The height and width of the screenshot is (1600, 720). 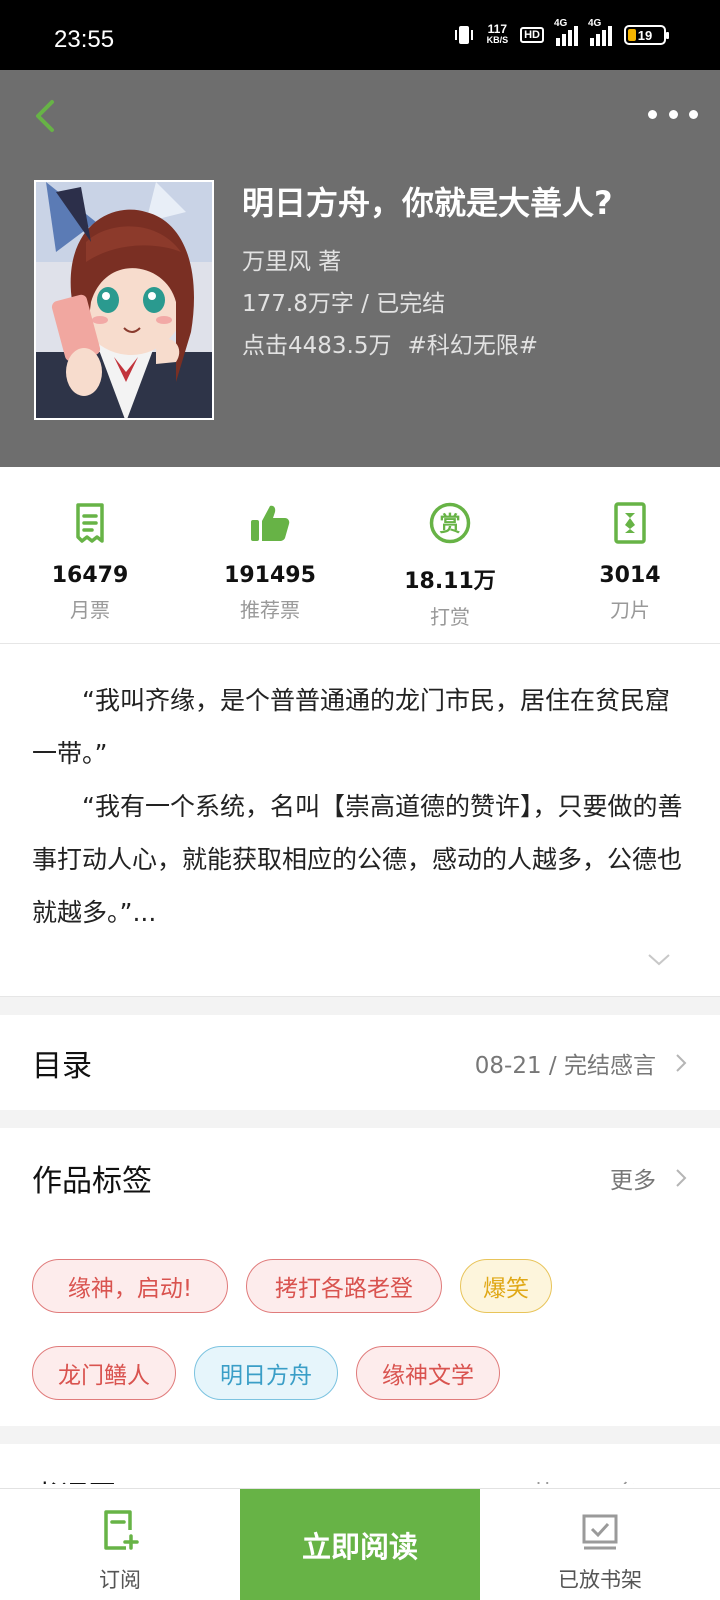 What do you see at coordinates (600, 32) in the screenshot?
I see `signal-icon-2: 4G` at bounding box center [600, 32].